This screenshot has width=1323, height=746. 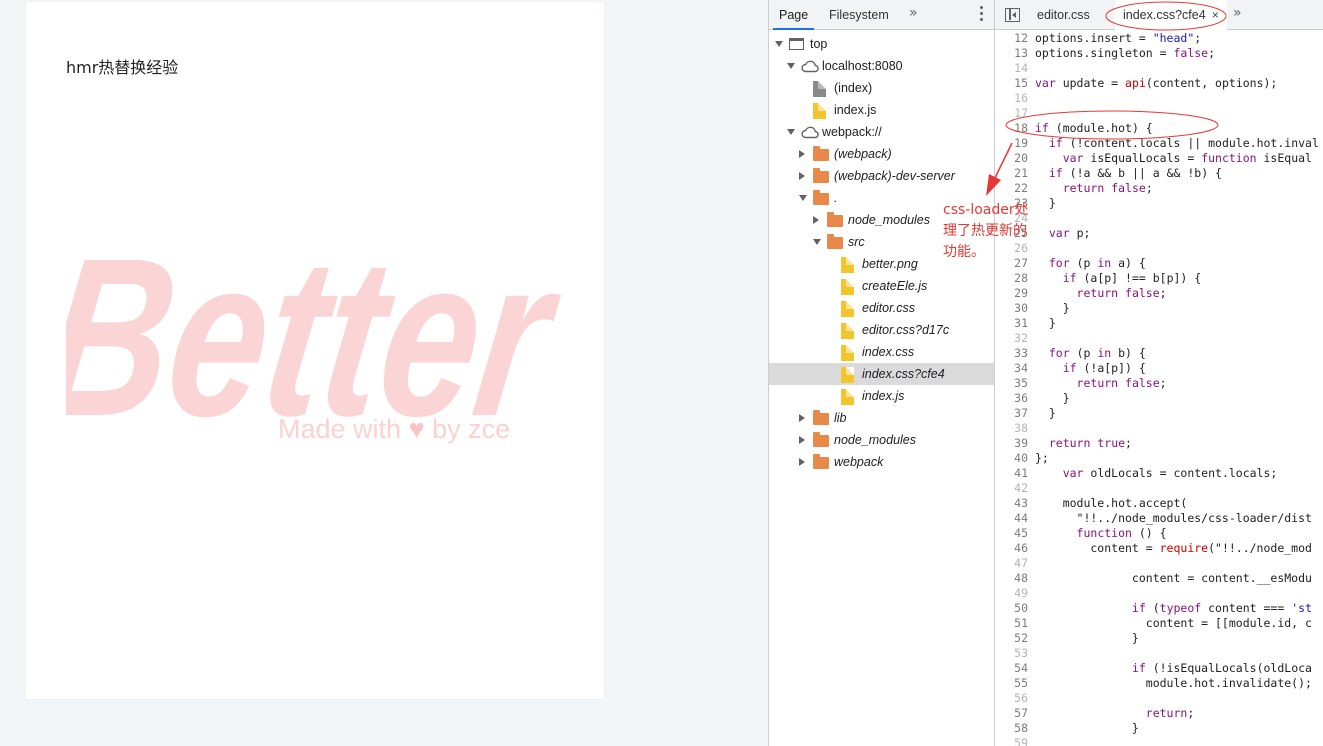 I want to click on code-line: 20 var isEqualLocals = function isEqual, so click(x=1159, y=158).